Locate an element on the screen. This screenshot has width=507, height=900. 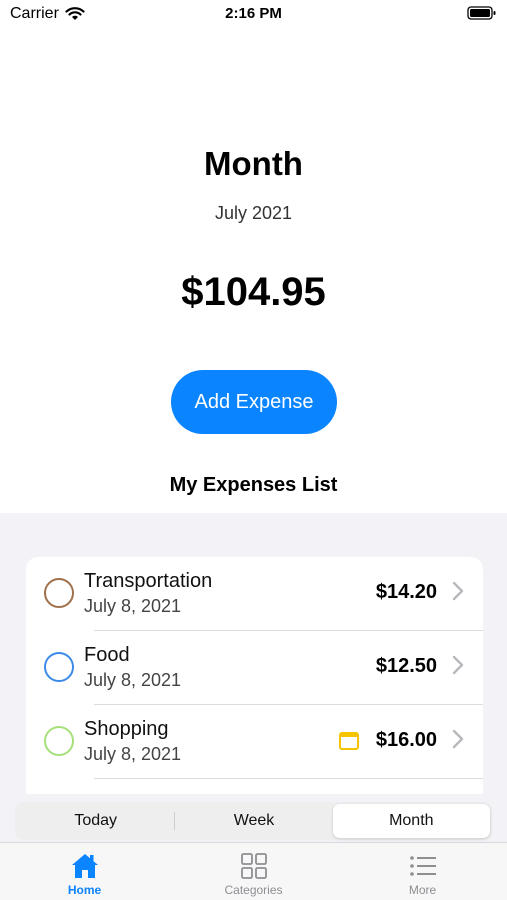
segment-today: Today is located at coordinates (95, 821).